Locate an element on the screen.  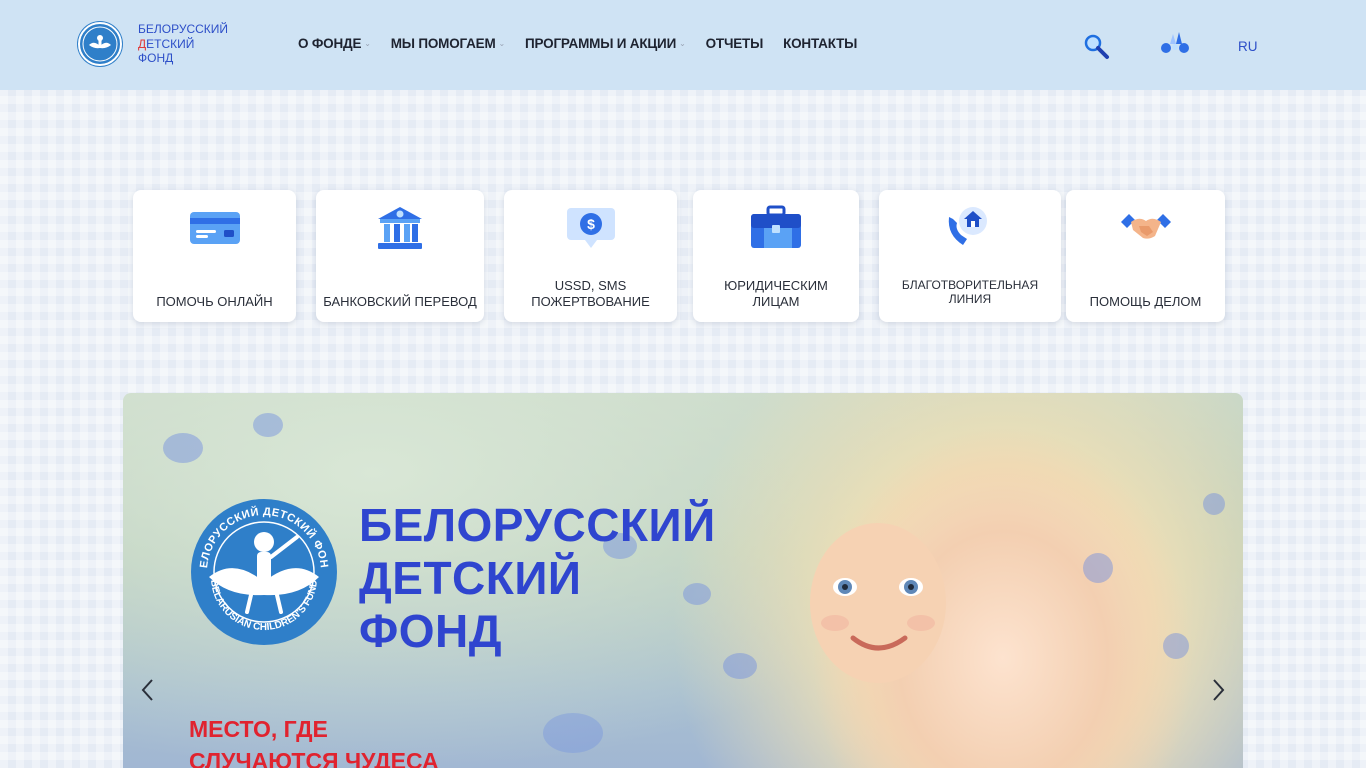
help-card-charity-line: Благотворительная линия is located at coordinates (970, 256).